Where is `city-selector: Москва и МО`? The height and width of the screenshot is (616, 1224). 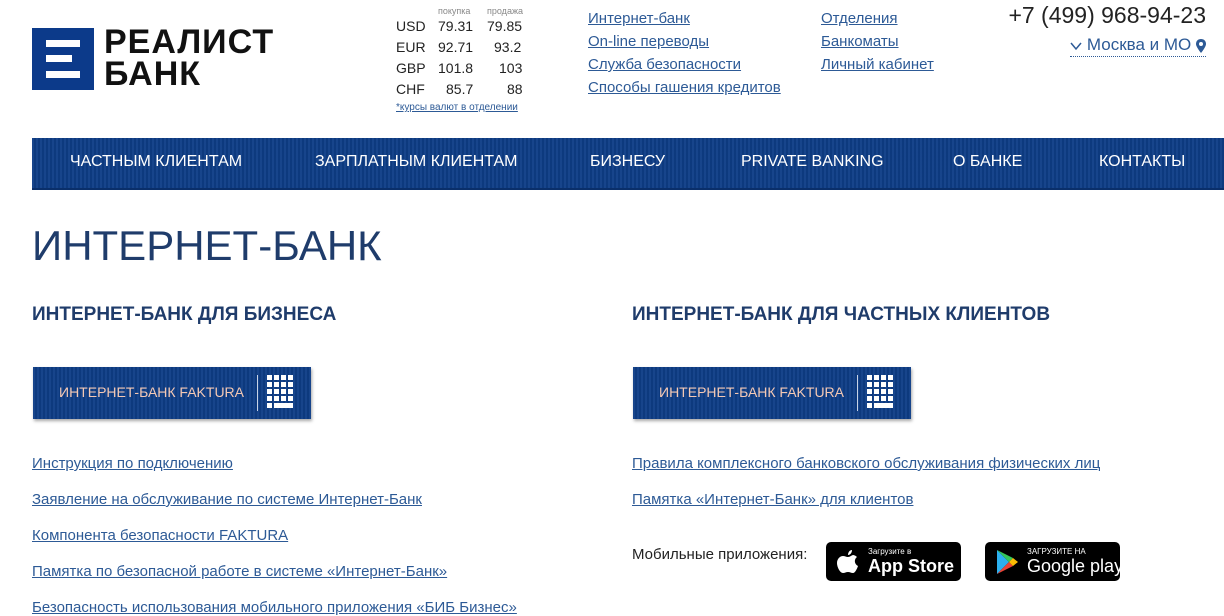 city-selector: Москва и МО is located at coordinates (1138, 46).